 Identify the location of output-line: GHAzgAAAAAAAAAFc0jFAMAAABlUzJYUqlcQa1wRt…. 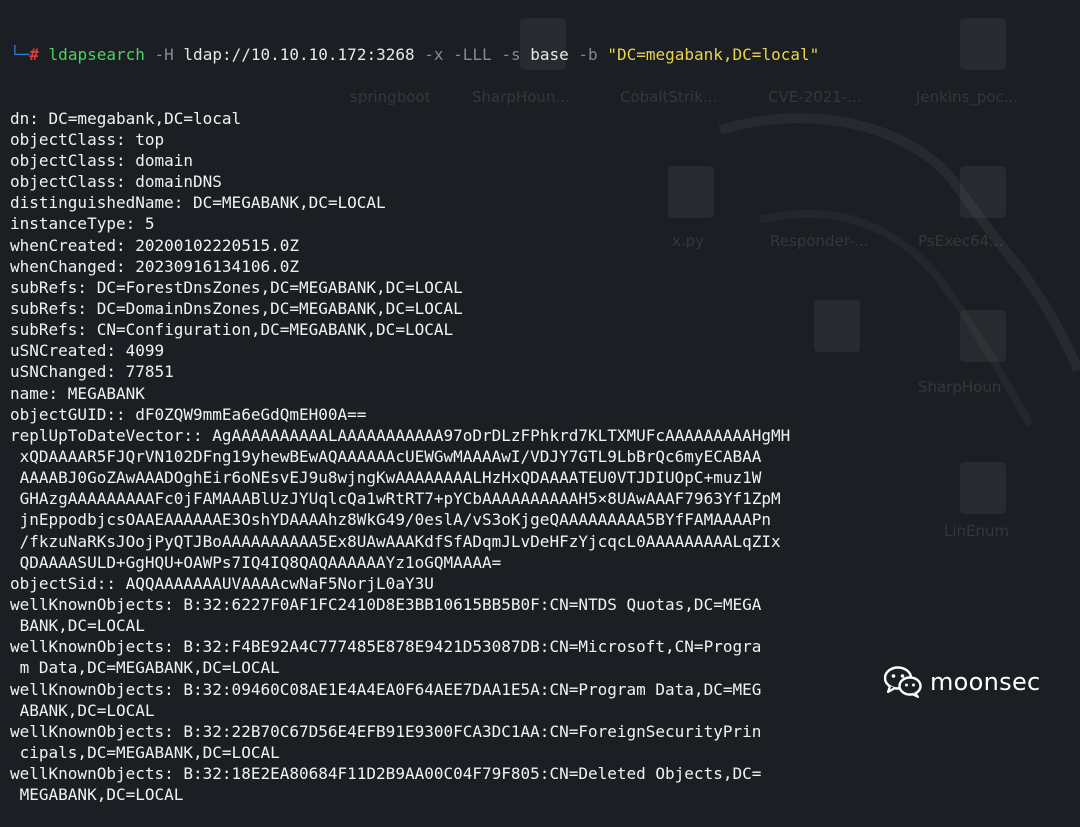
(395, 499).